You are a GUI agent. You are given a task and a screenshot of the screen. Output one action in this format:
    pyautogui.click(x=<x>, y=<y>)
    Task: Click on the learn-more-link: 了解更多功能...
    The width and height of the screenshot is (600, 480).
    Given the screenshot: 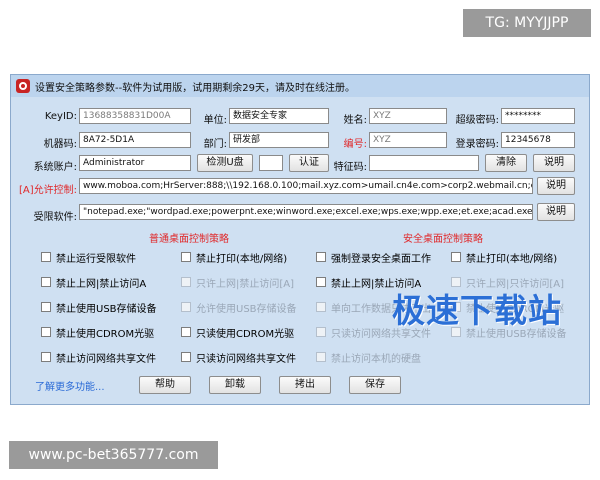 What is the action you would take?
    pyautogui.click(x=70, y=385)
    